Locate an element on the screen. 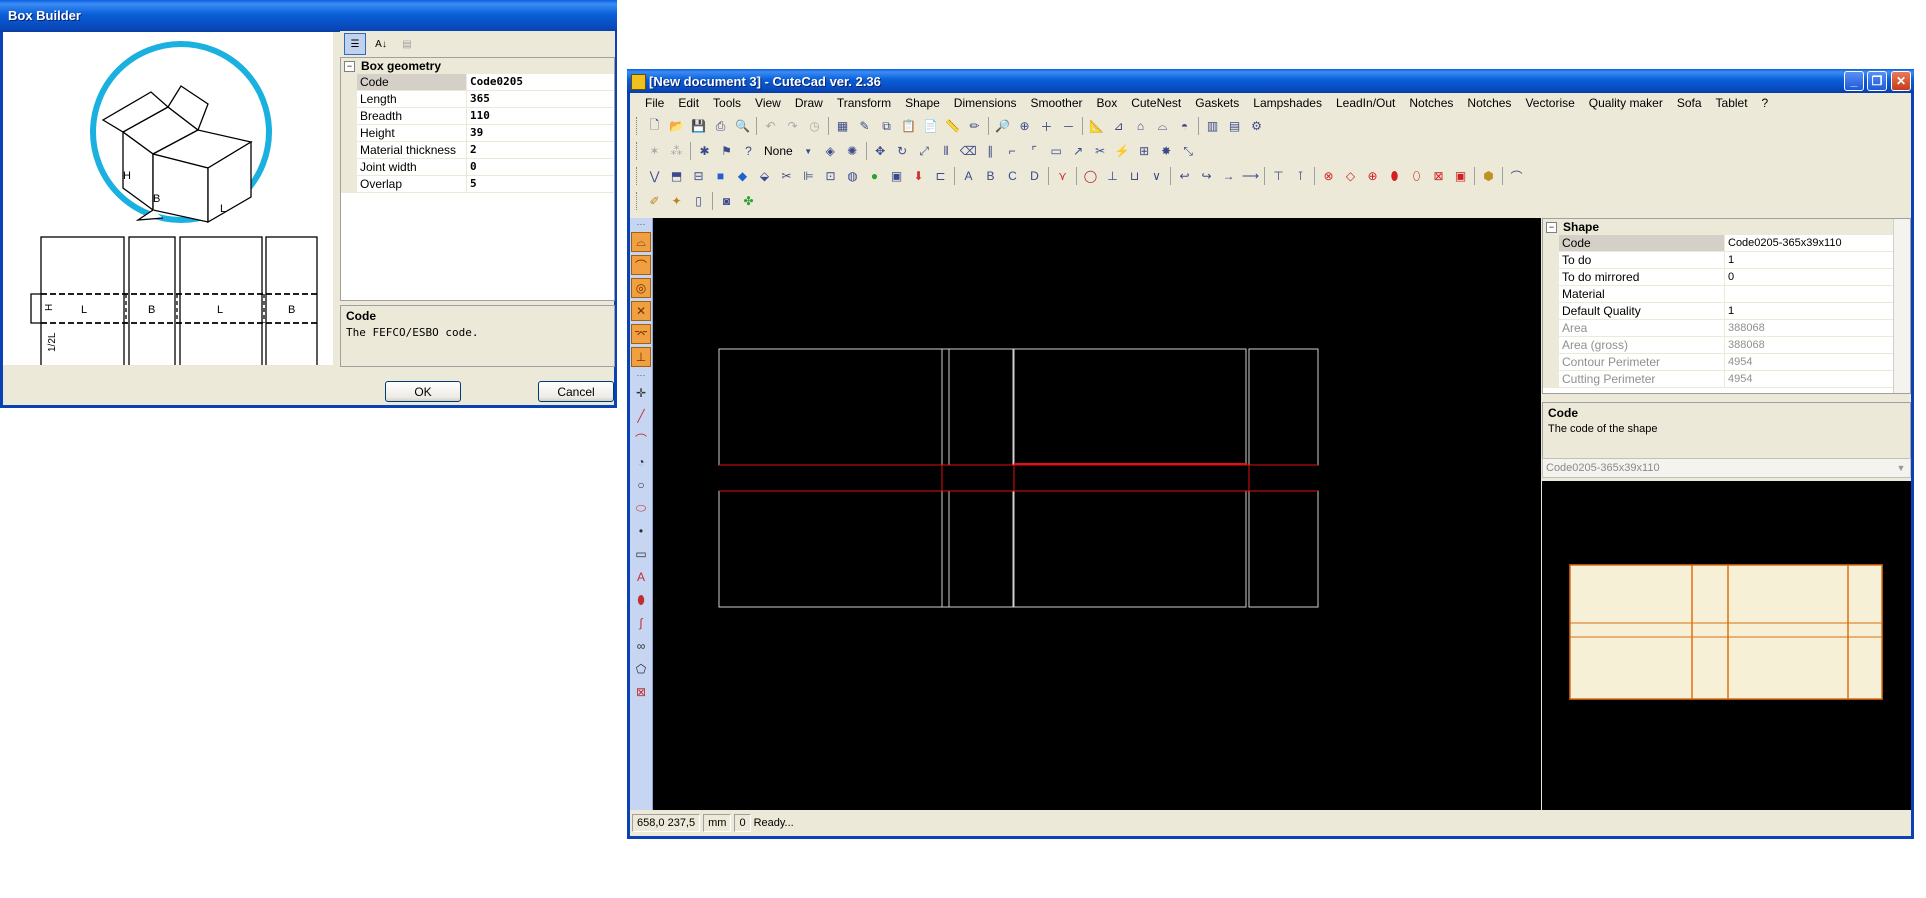 The width and height of the screenshot is (1926, 898). print-preview-icon: 🔍 is located at coordinates (742, 126).